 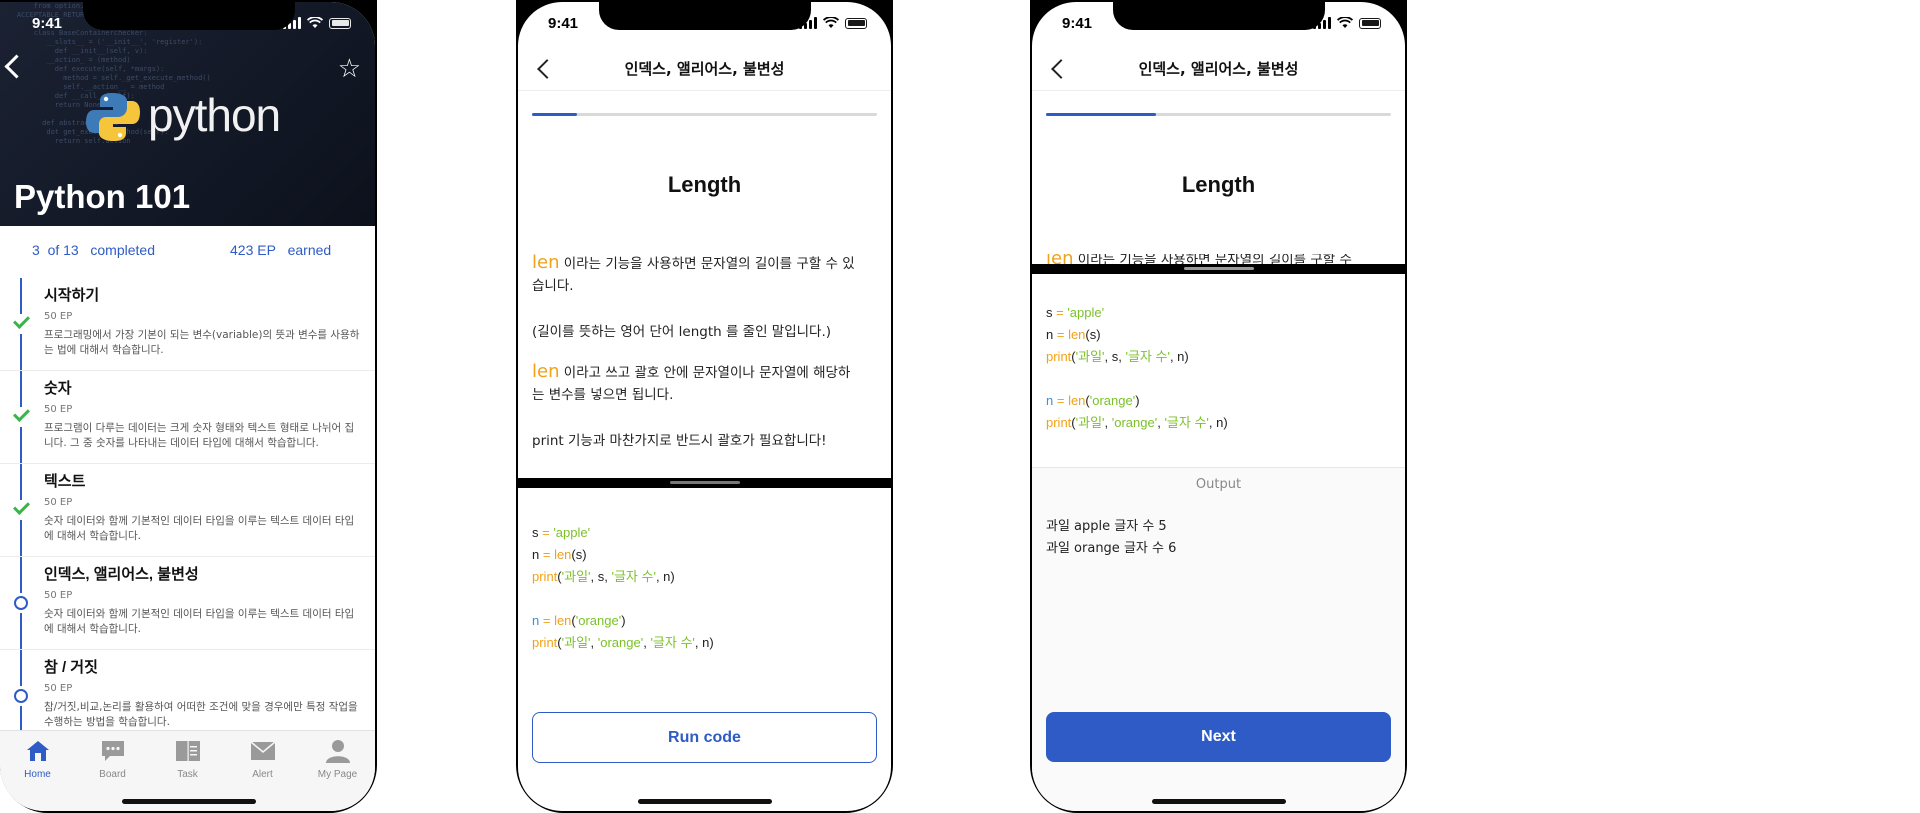 What do you see at coordinates (262, 774) in the screenshot?
I see `tab-alert-label: Alert` at bounding box center [262, 774].